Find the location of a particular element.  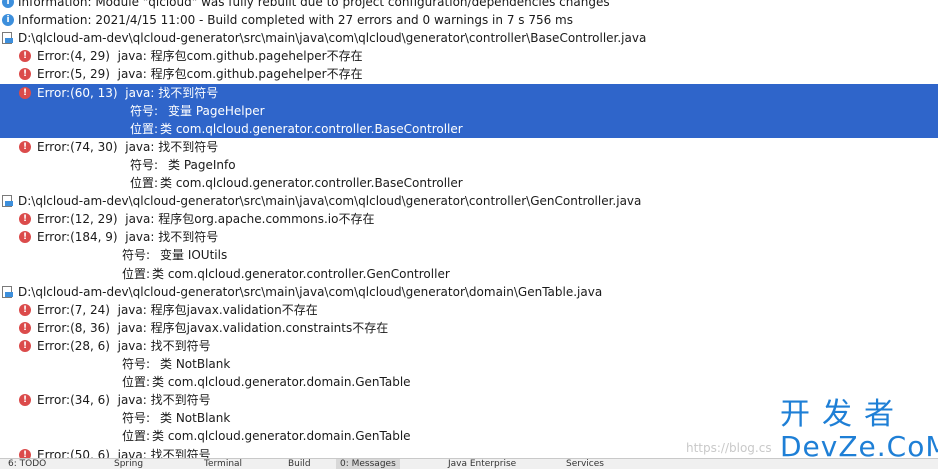

message-text: Error:(28, 6) java: 找不到符号 is located at coordinates (124, 345).